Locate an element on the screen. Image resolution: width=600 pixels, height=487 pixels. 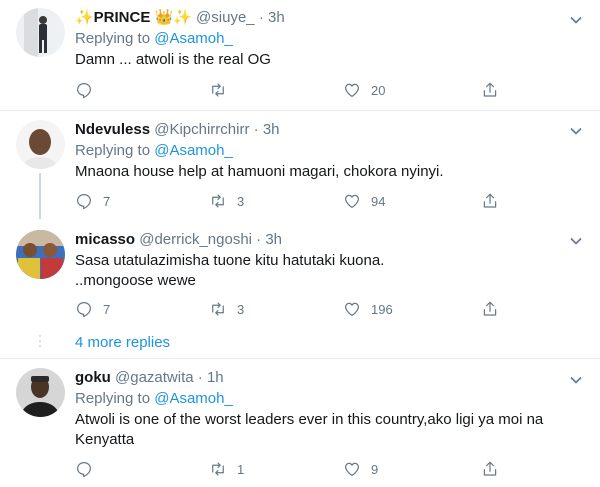
user-handle: @Kipchirrchirr is located at coordinates (201, 129).